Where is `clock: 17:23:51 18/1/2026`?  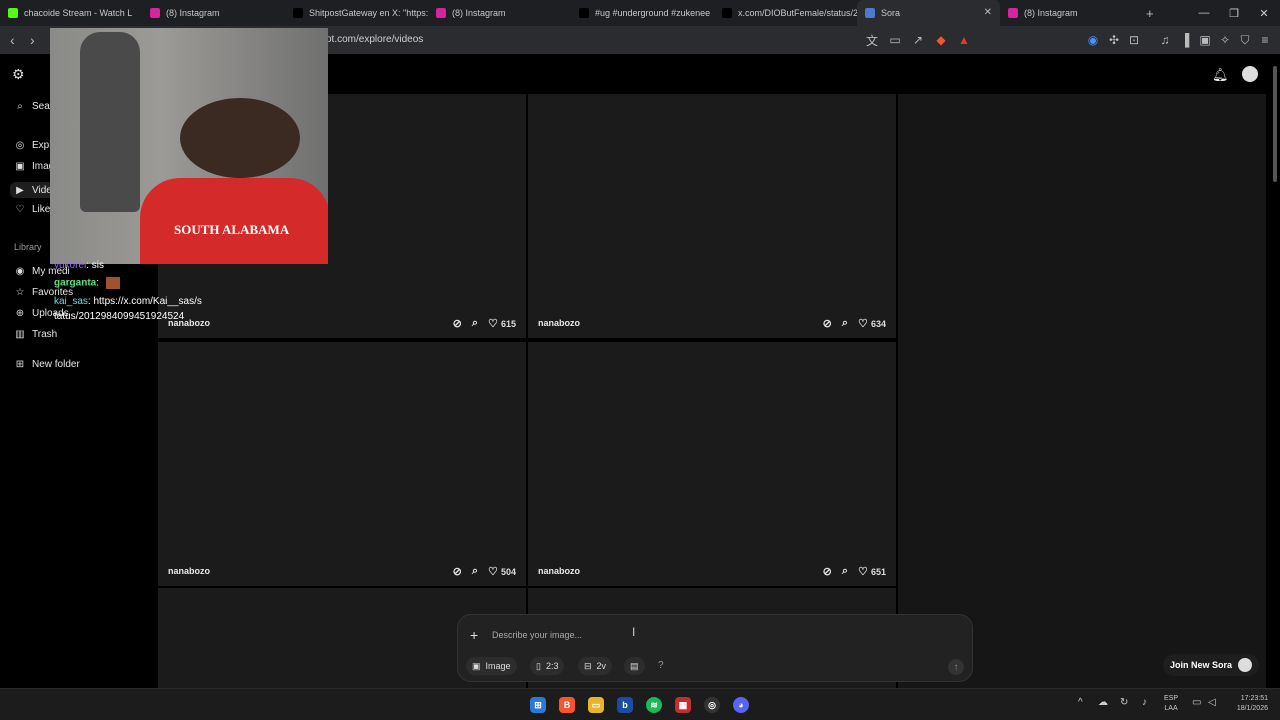 clock: 17:23:51 18/1/2026 is located at coordinates (1245, 704).